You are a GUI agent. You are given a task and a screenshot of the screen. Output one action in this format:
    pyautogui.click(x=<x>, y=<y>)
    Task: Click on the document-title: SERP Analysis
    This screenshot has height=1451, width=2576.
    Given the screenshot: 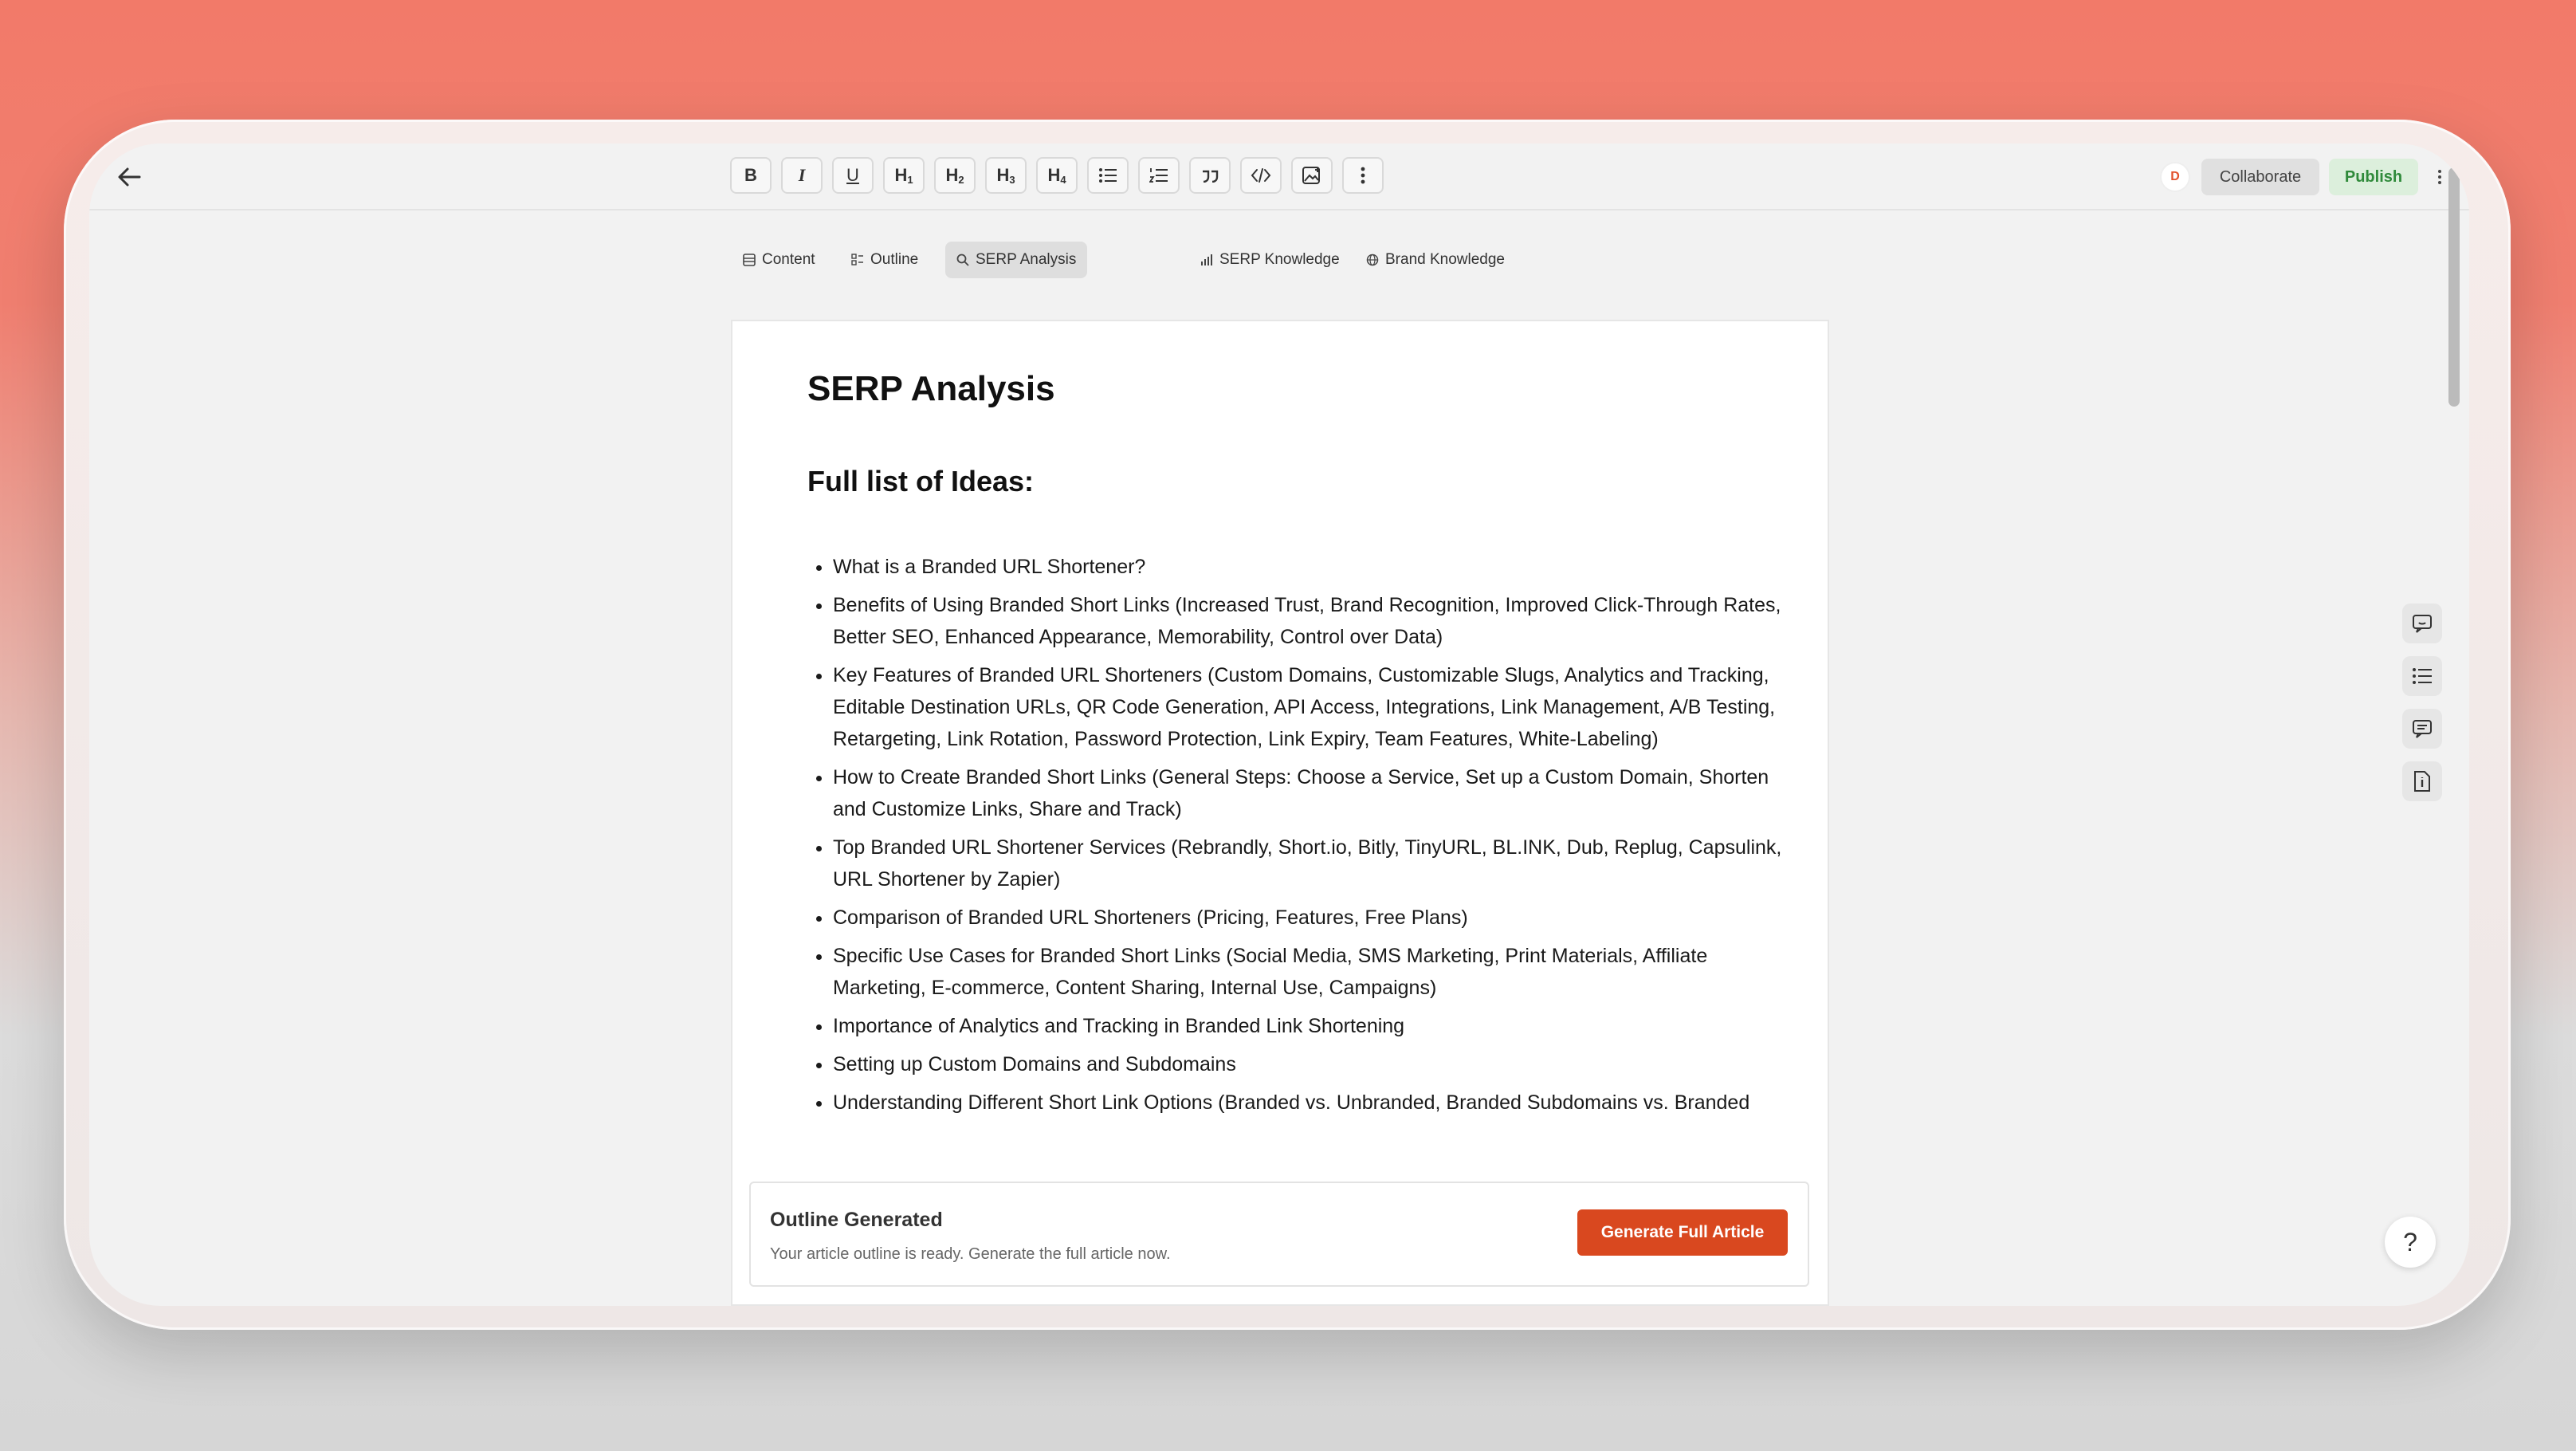 What is the action you would take?
    pyautogui.click(x=931, y=389)
    